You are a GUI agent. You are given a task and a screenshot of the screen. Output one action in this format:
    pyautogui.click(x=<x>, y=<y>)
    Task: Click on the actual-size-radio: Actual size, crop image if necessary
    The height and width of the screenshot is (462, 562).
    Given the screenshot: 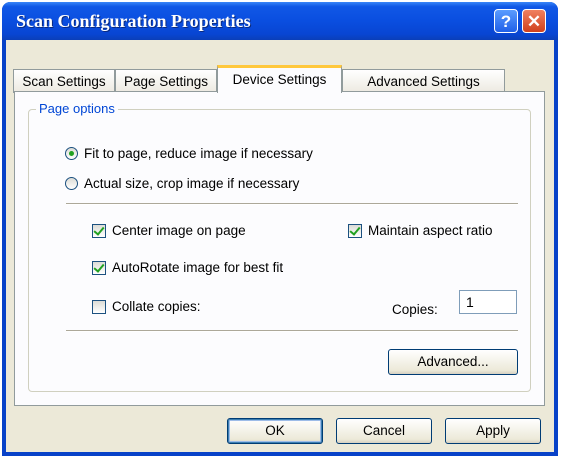 What is the action you would take?
    pyautogui.click(x=182, y=183)
    